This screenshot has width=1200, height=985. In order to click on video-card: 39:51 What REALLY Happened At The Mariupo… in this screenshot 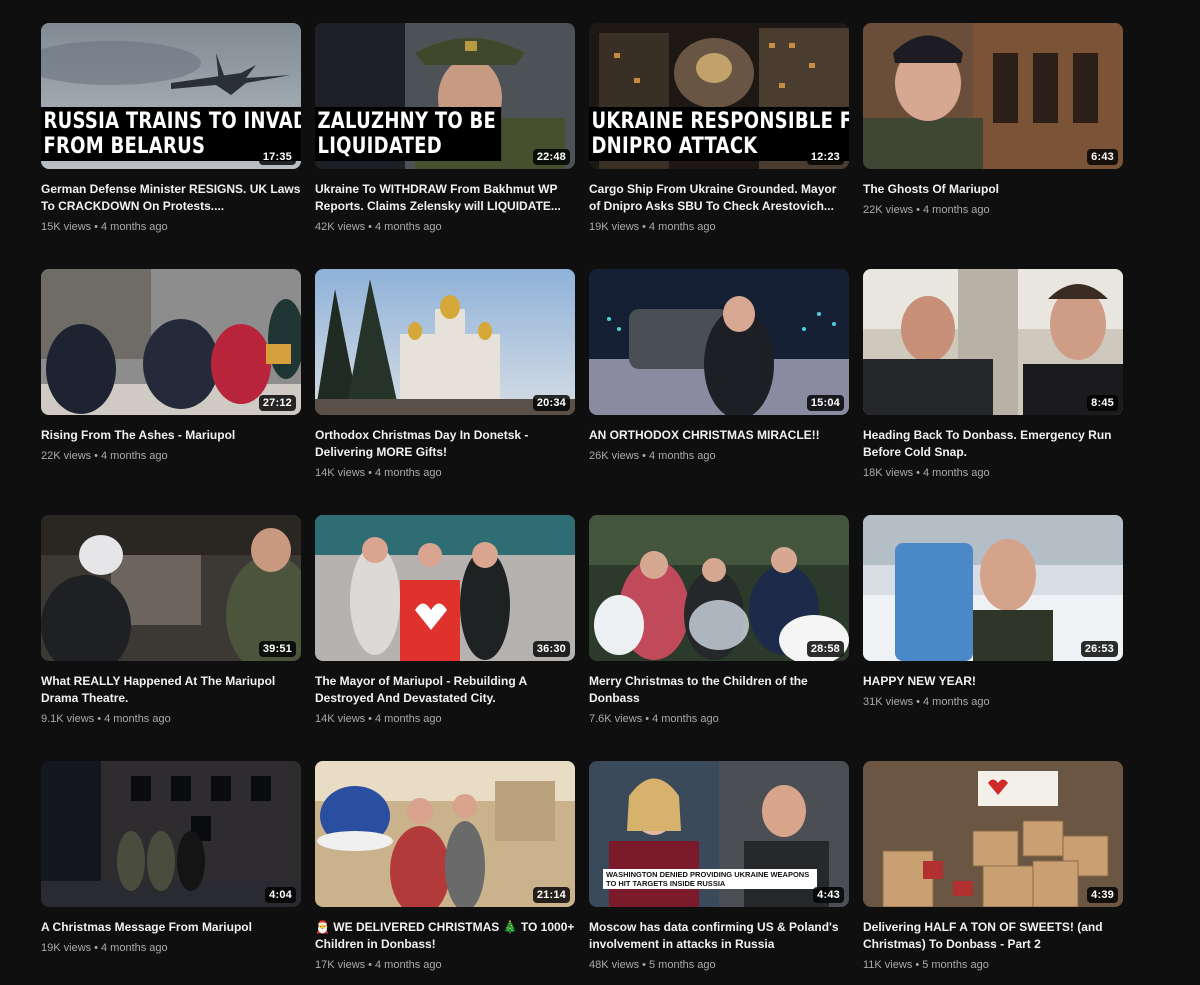, I will do `click(171, 626)`.